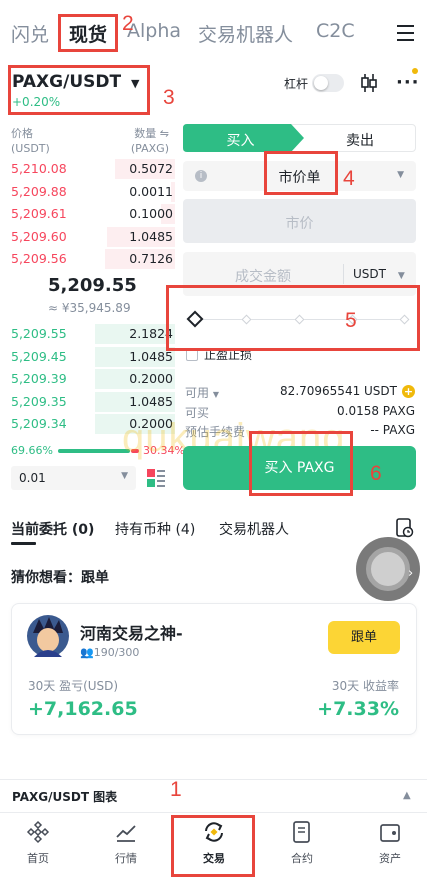 This screenshot has height=883, width=427. I want to click on tab-bots: 交易机器人, so click(254, 529).